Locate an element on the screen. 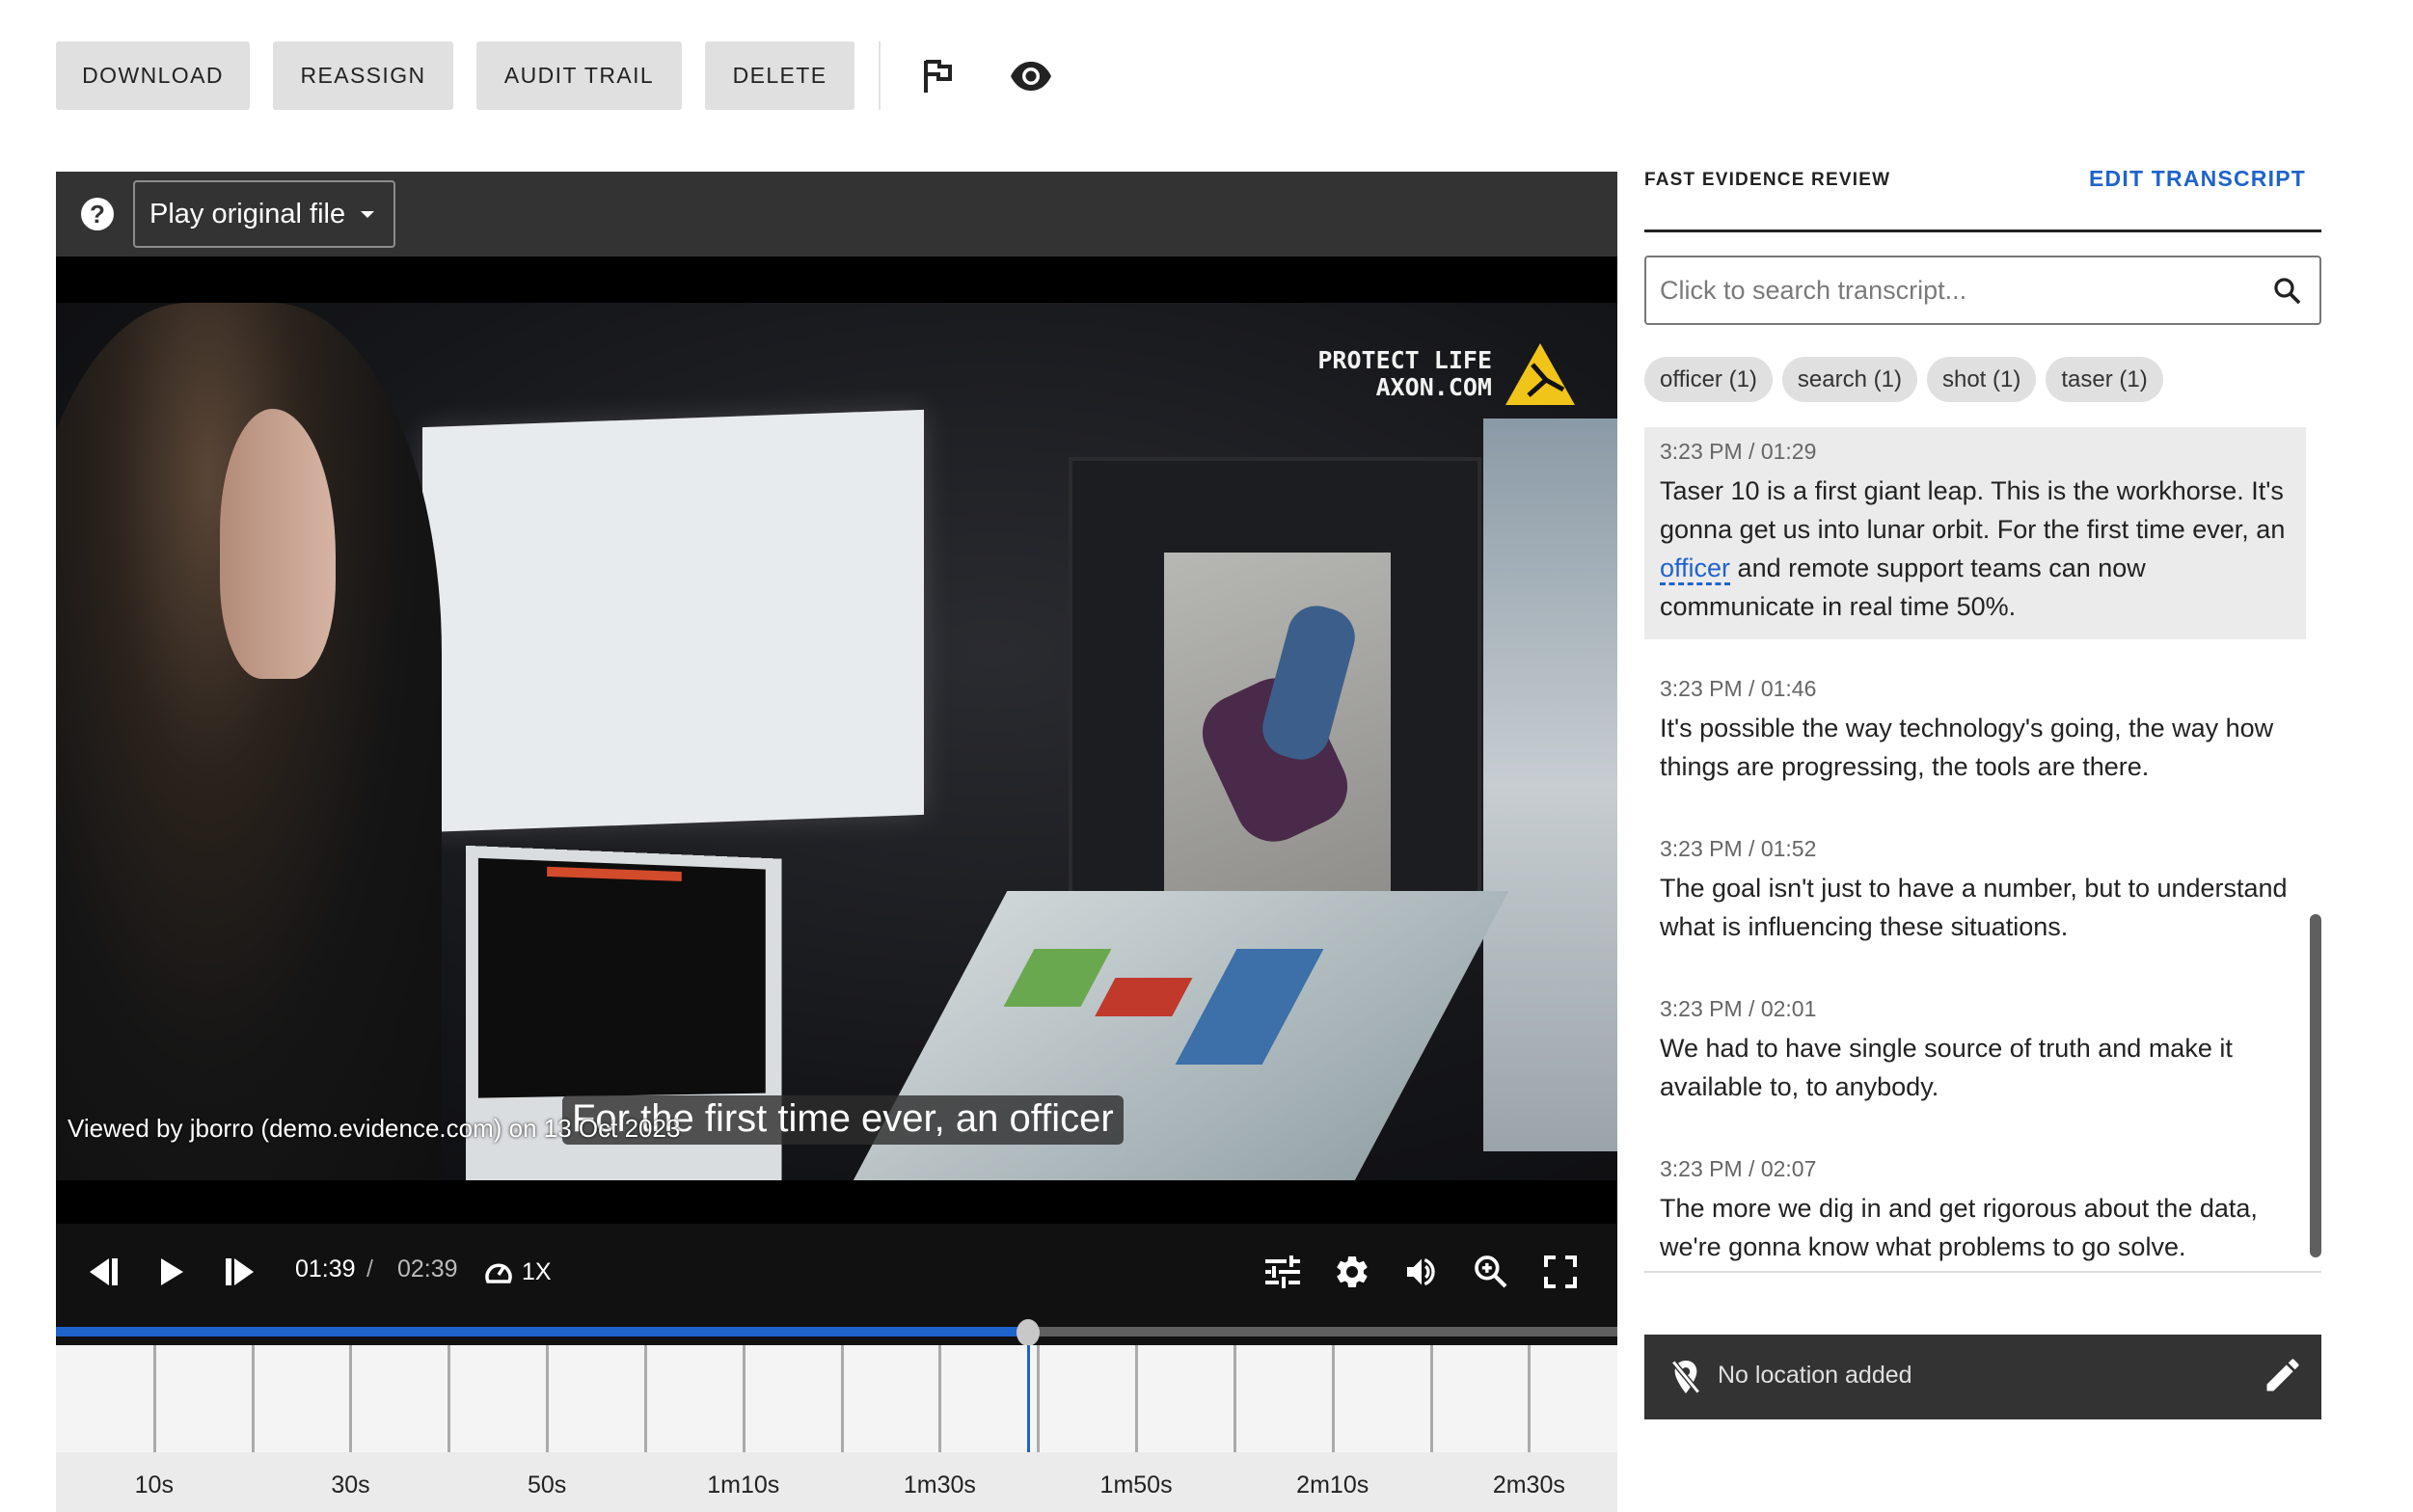 Image resolution: width=2413 pixels, height=1512 pixels. scene-city-map is located at coordinates (1550, 784).